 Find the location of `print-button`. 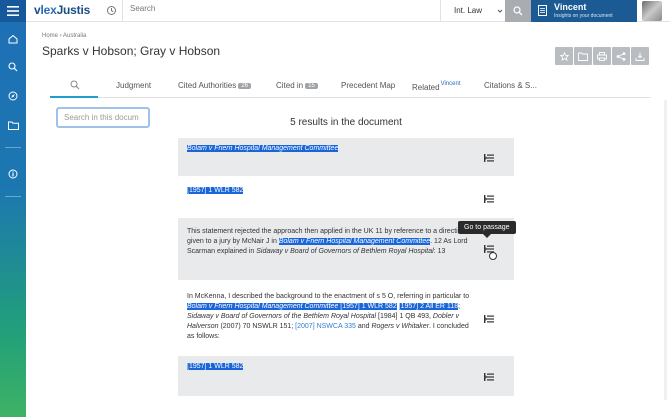

print-button is located at coordinates (602, 56).